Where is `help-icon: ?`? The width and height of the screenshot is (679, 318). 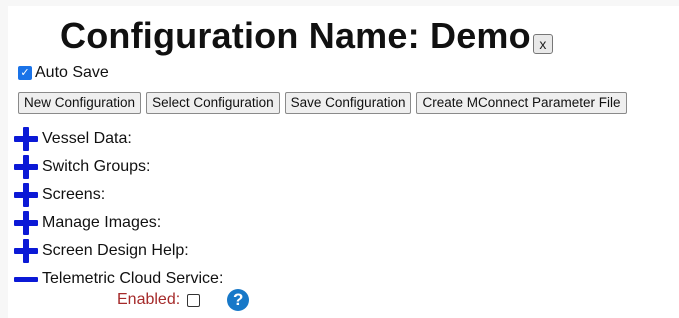 help-icon: ? is located at coordinates (238, 300).